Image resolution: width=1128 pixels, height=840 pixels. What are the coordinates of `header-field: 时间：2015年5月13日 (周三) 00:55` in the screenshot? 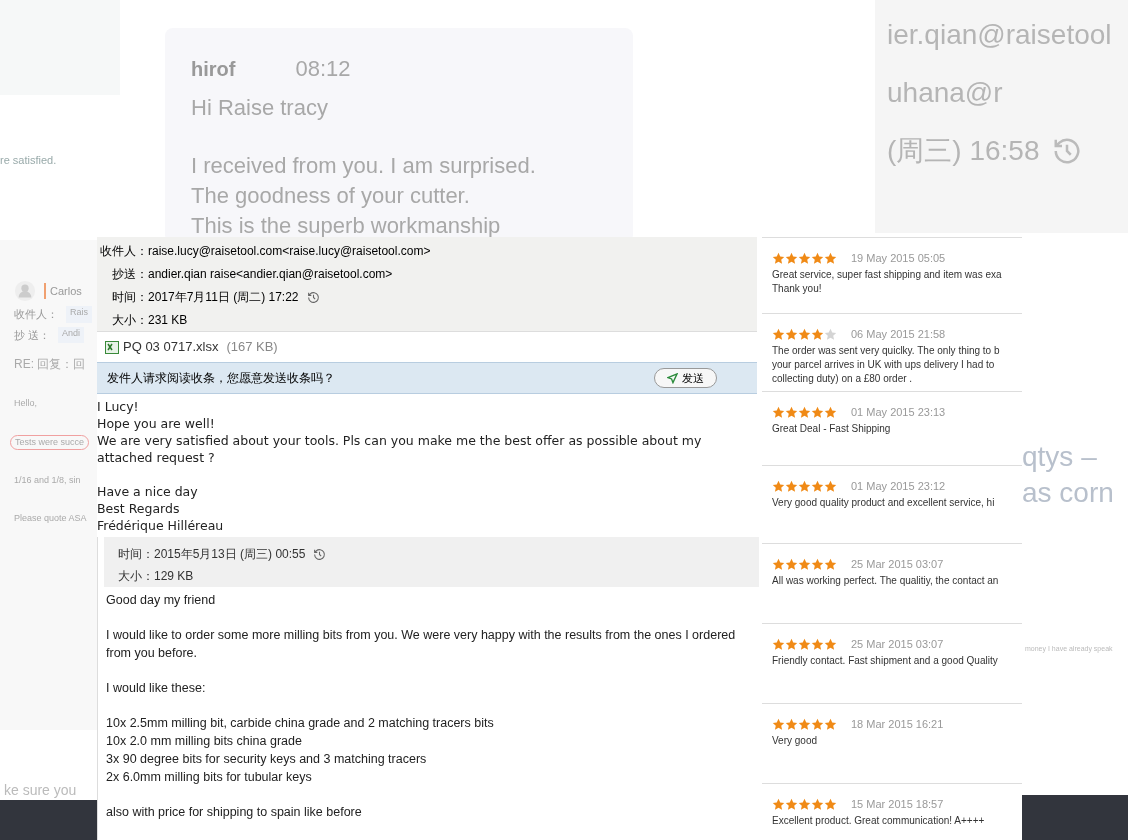 It's located at (438, 554).